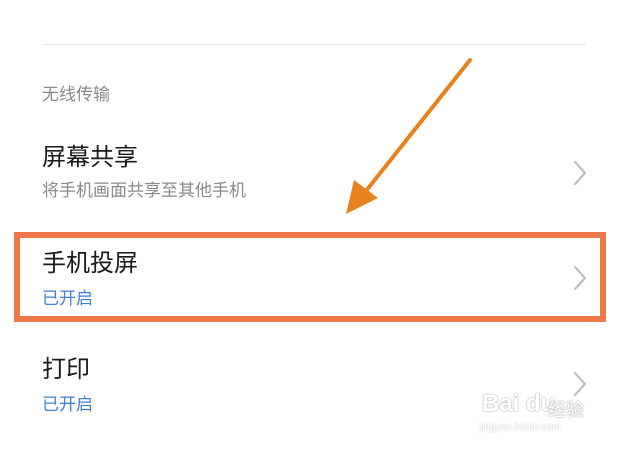  Describe the element at coordinates (66, 369) in the screenshot. I see `row-title: 打印` at that location.